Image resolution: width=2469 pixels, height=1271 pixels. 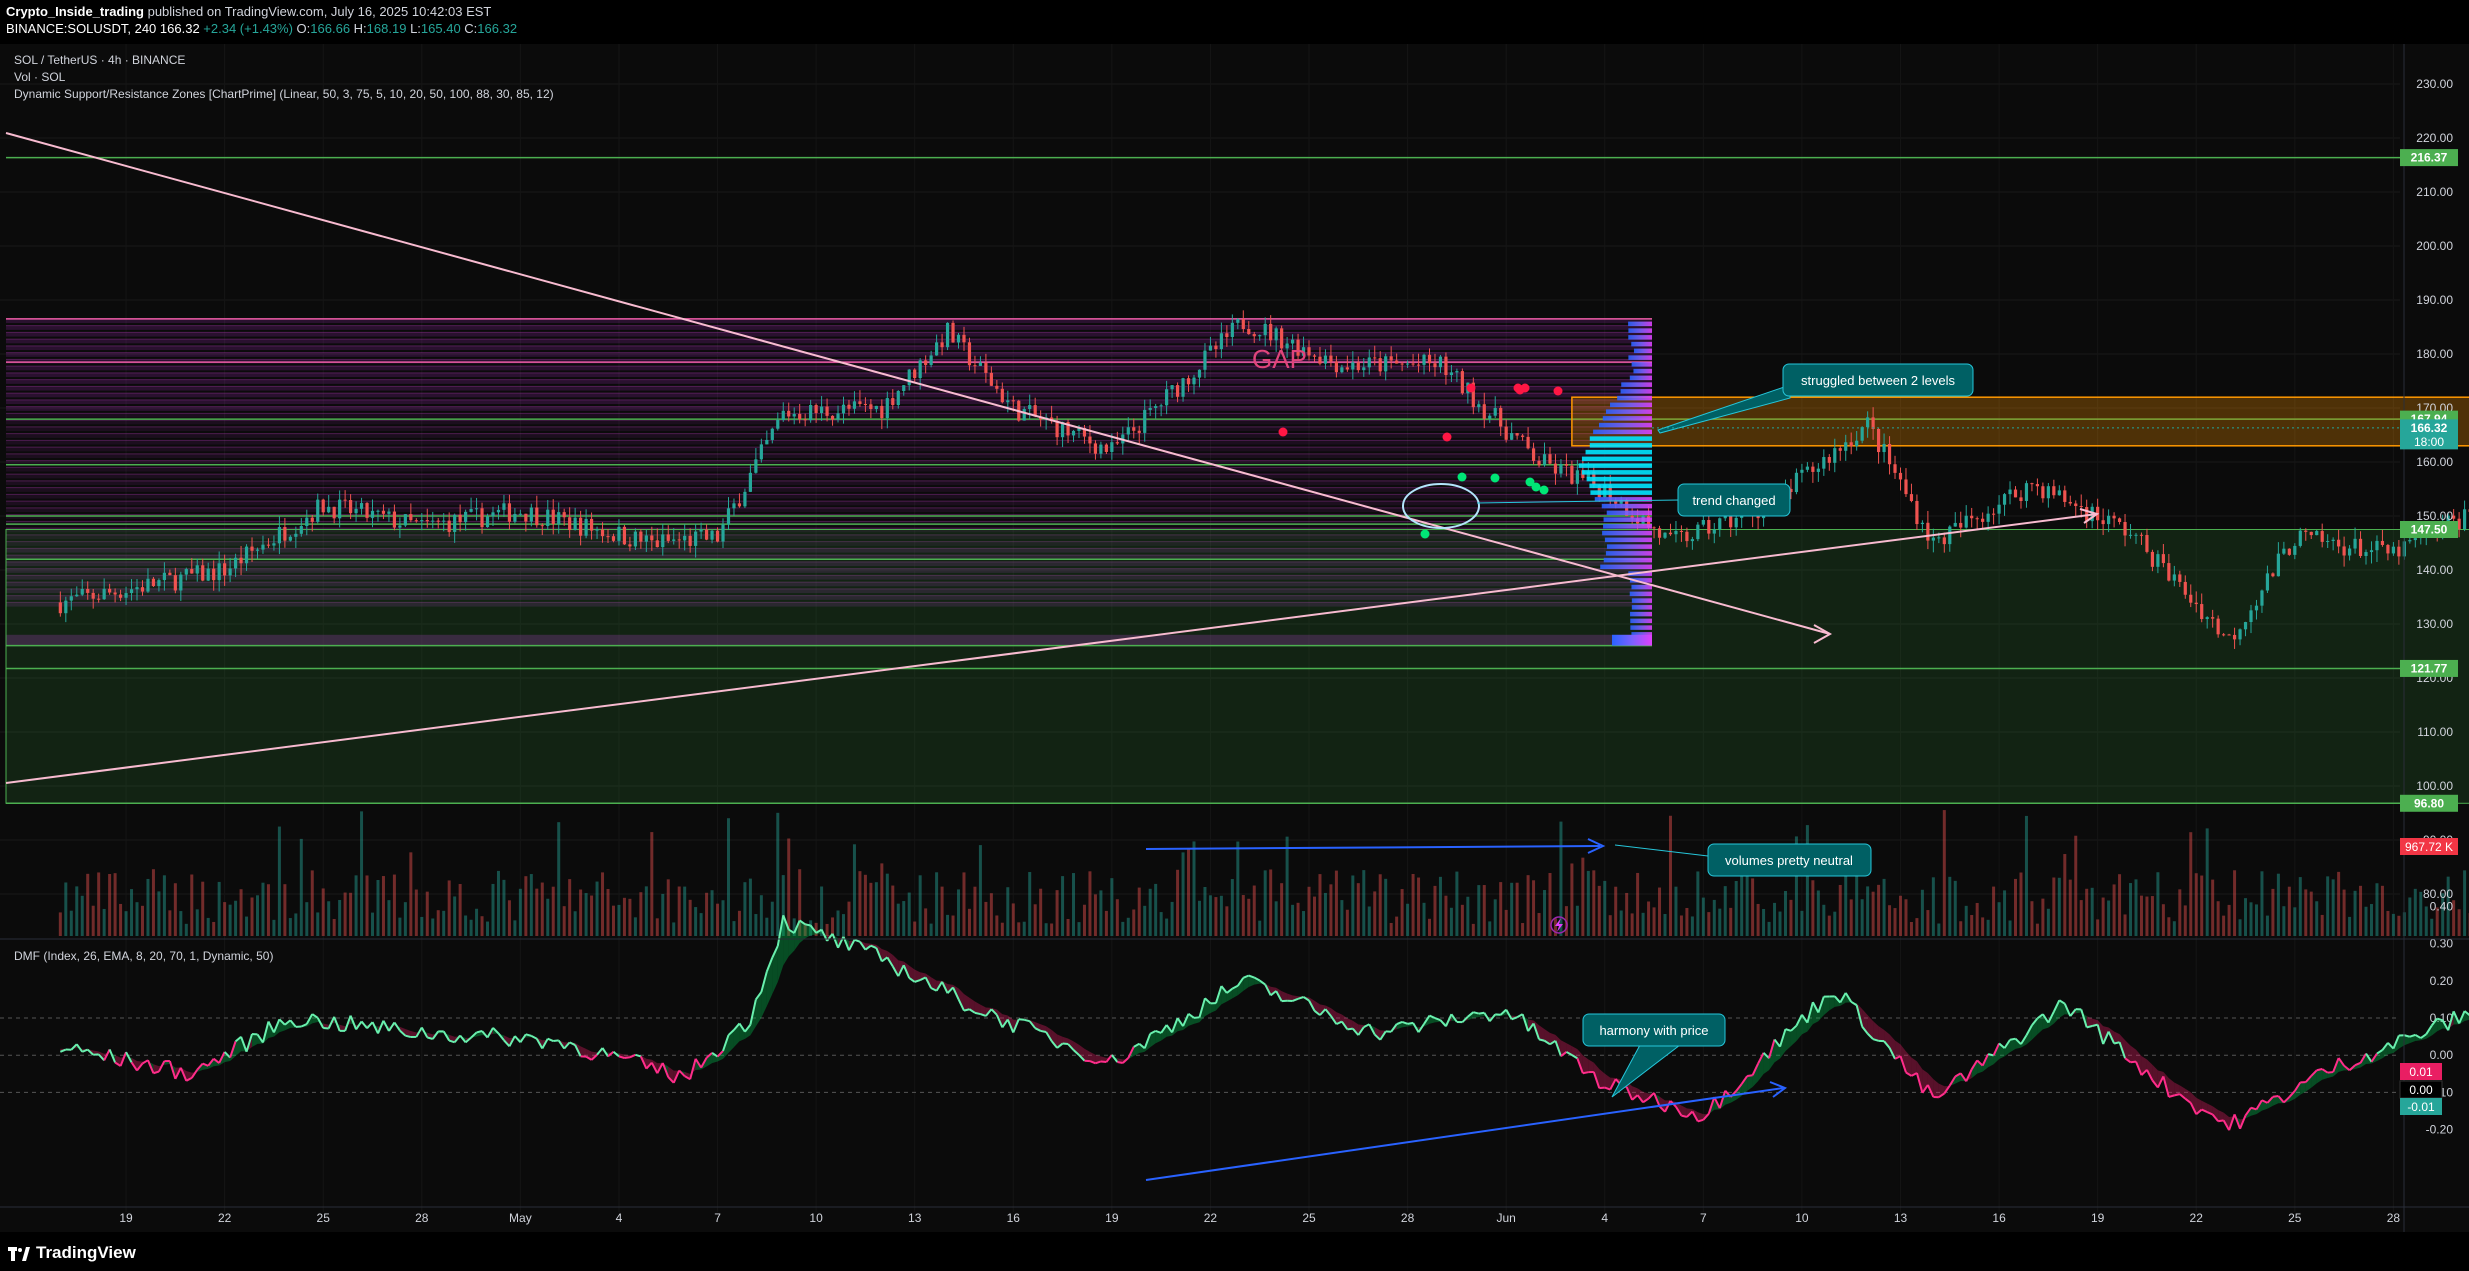 What do you see at coordinates (40, 77) in the screenshot?
I see `legend-volume: Vol · SOL` at bounding box center [40, 77].